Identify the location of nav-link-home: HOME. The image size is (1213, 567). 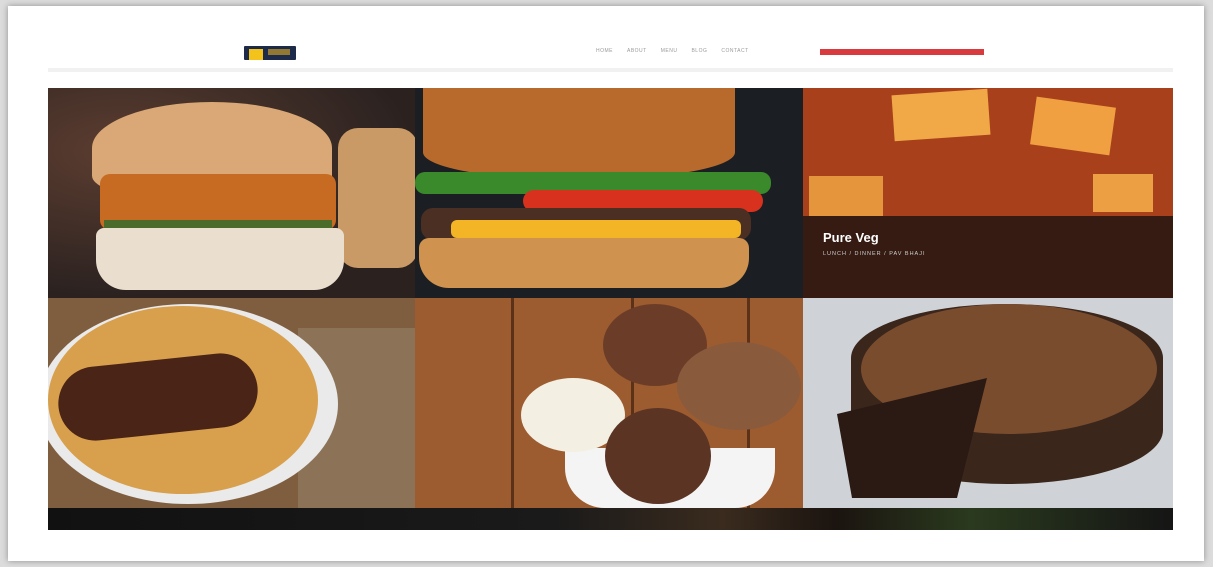
(604, 51).